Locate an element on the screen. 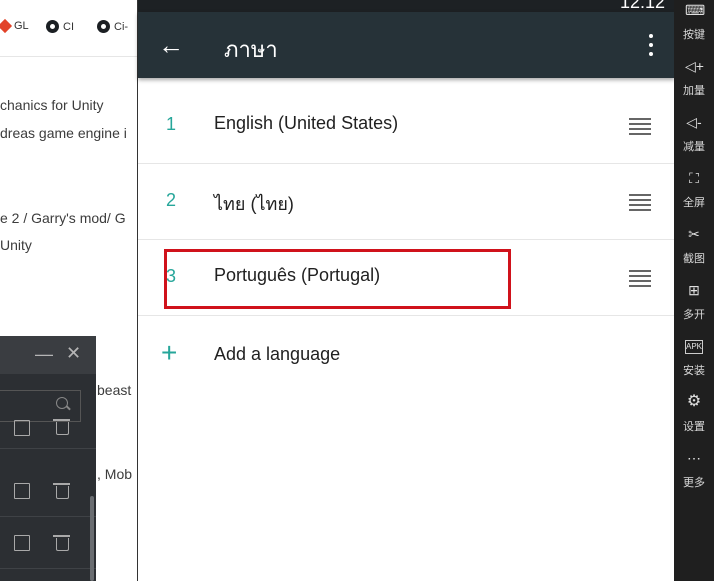  sidebar-item-label: 更多 is located at coordinates (694, 483).